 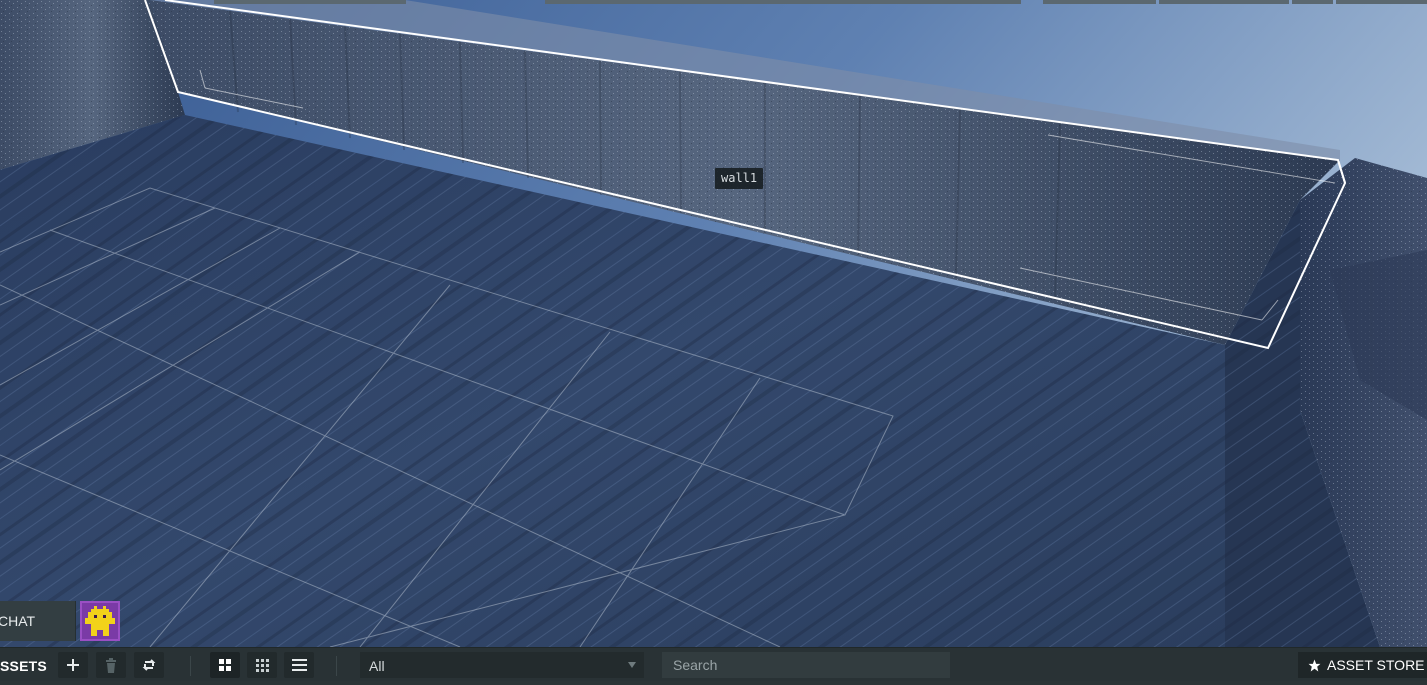 What do you see at coordinates (806, 665) in the screenshot?
I see `asset-search-input` at bounding box center [806, 665].